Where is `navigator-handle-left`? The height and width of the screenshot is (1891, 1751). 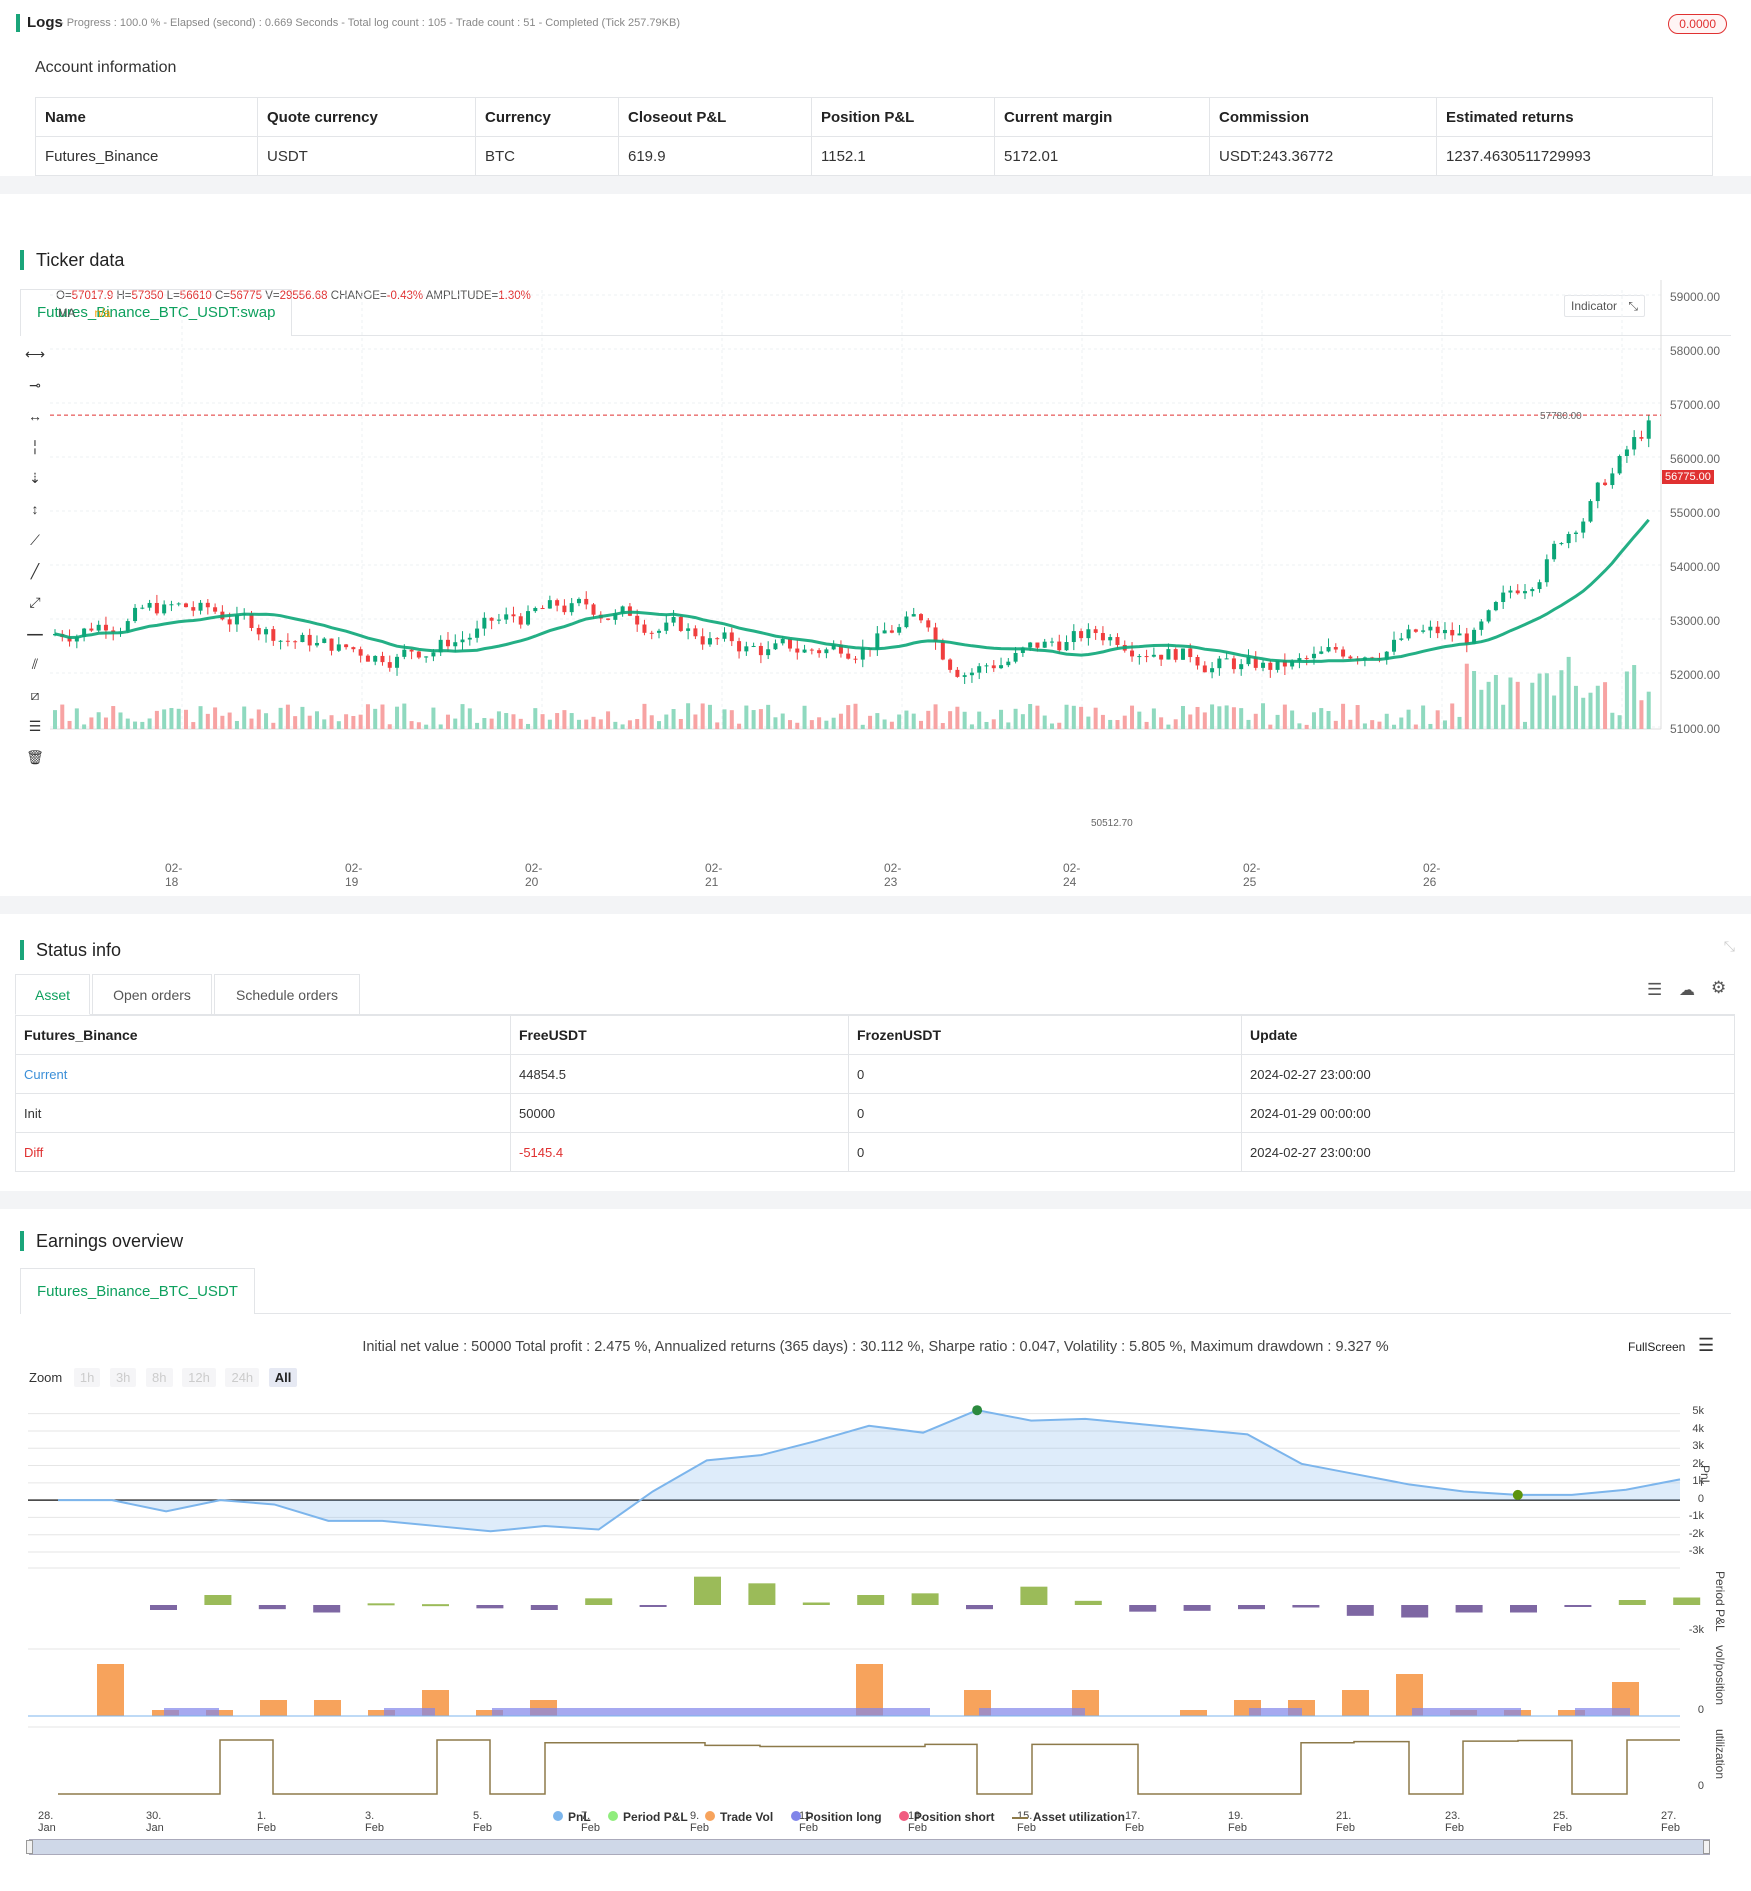
navigator-handle-left is located at coordinates (29, 1847).